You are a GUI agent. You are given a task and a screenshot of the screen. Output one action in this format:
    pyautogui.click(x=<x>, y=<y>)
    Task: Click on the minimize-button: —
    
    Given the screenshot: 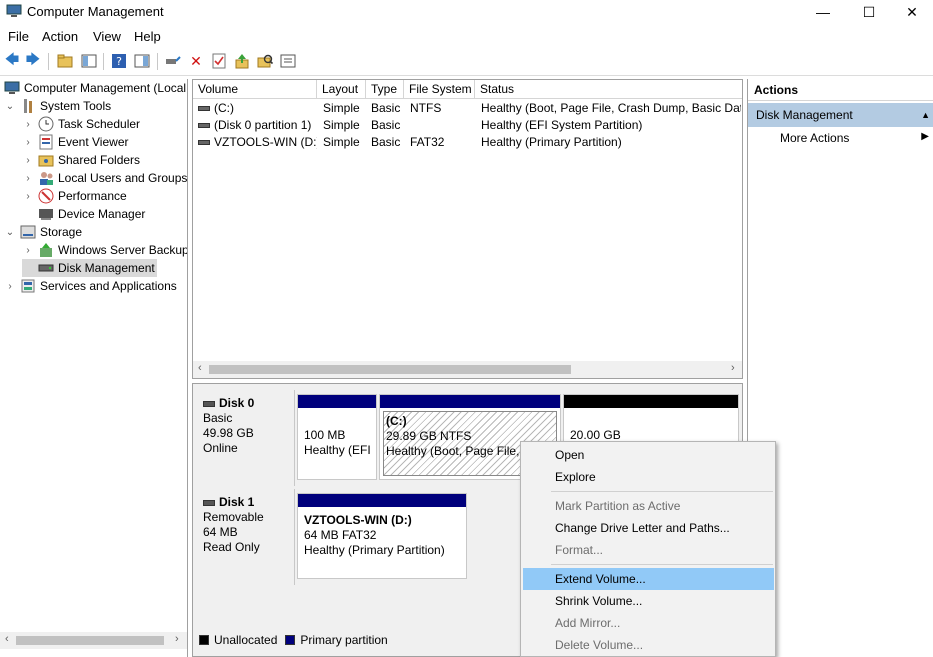 What is the action you would take?
    pyautogui.click(x=823, y=12)
    